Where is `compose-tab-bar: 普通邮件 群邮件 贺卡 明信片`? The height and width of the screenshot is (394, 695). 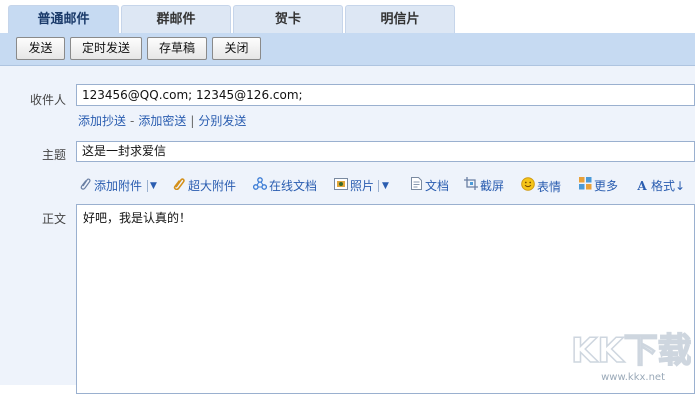 compose-tab-bar: 普通邮件 群邮件 贺卡 明信片 is located at coordinates (347, 16).